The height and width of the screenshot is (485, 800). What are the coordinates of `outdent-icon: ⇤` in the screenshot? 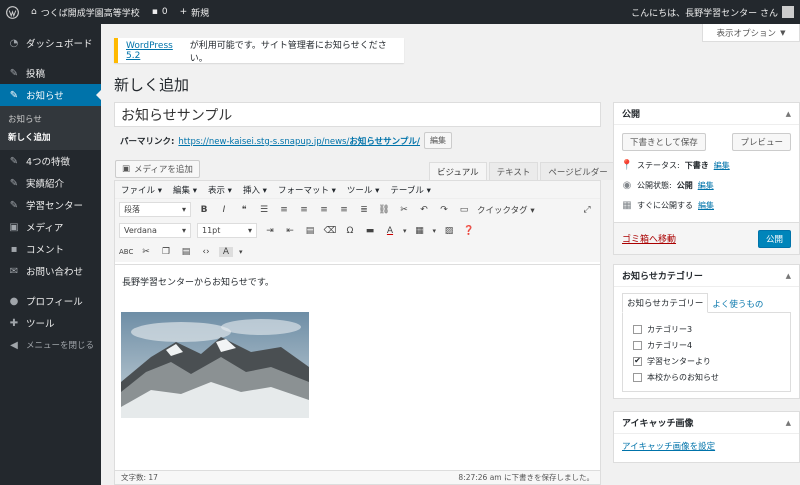 It's located at (290, 231).